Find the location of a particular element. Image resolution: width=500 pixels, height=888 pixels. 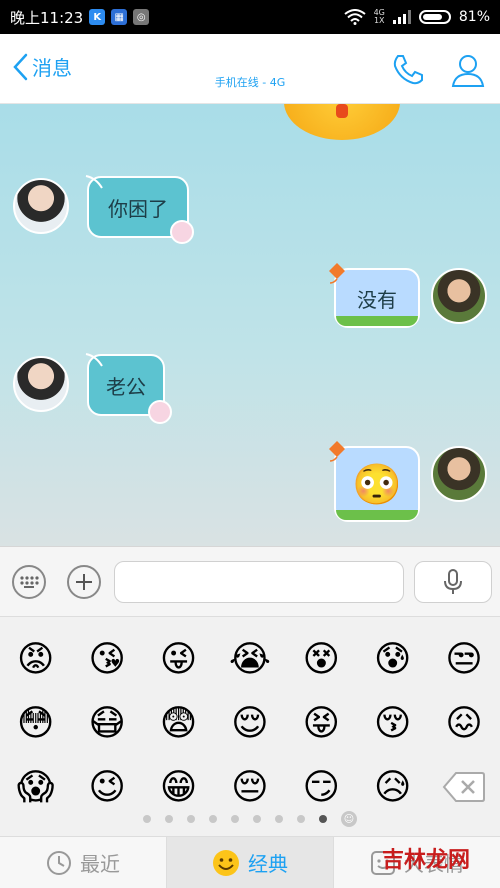

voice-input-button is located at coordinates (453, 582).